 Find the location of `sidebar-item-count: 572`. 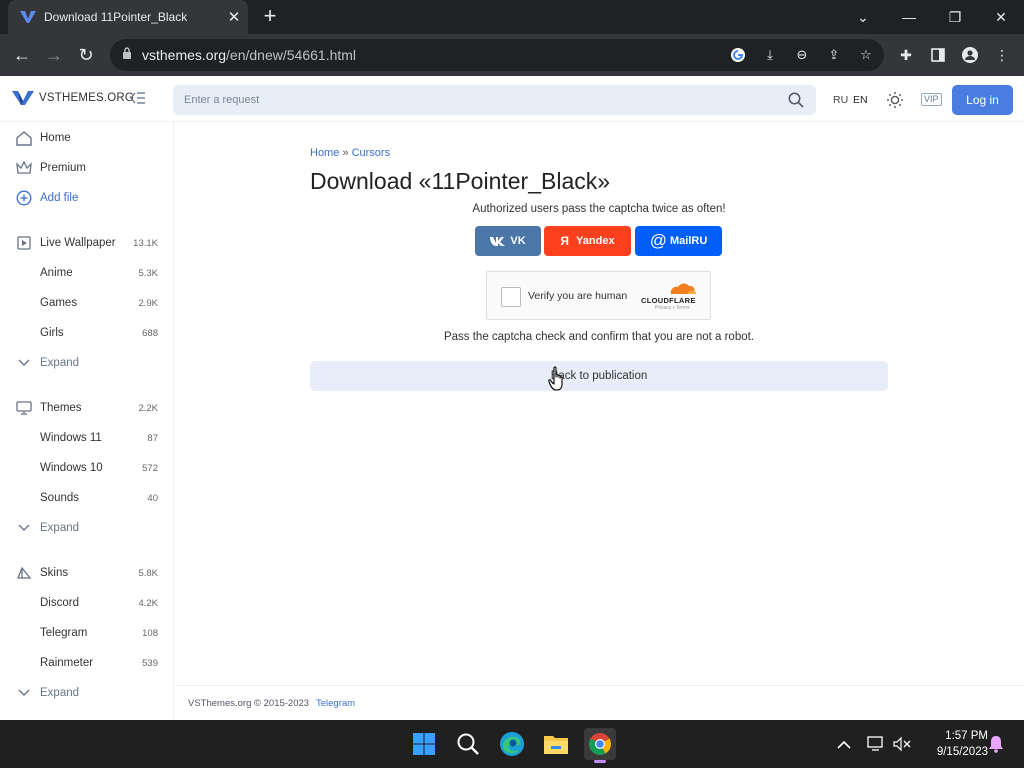

sidebar-item-count: 572 is located at coordinates (150, 468).